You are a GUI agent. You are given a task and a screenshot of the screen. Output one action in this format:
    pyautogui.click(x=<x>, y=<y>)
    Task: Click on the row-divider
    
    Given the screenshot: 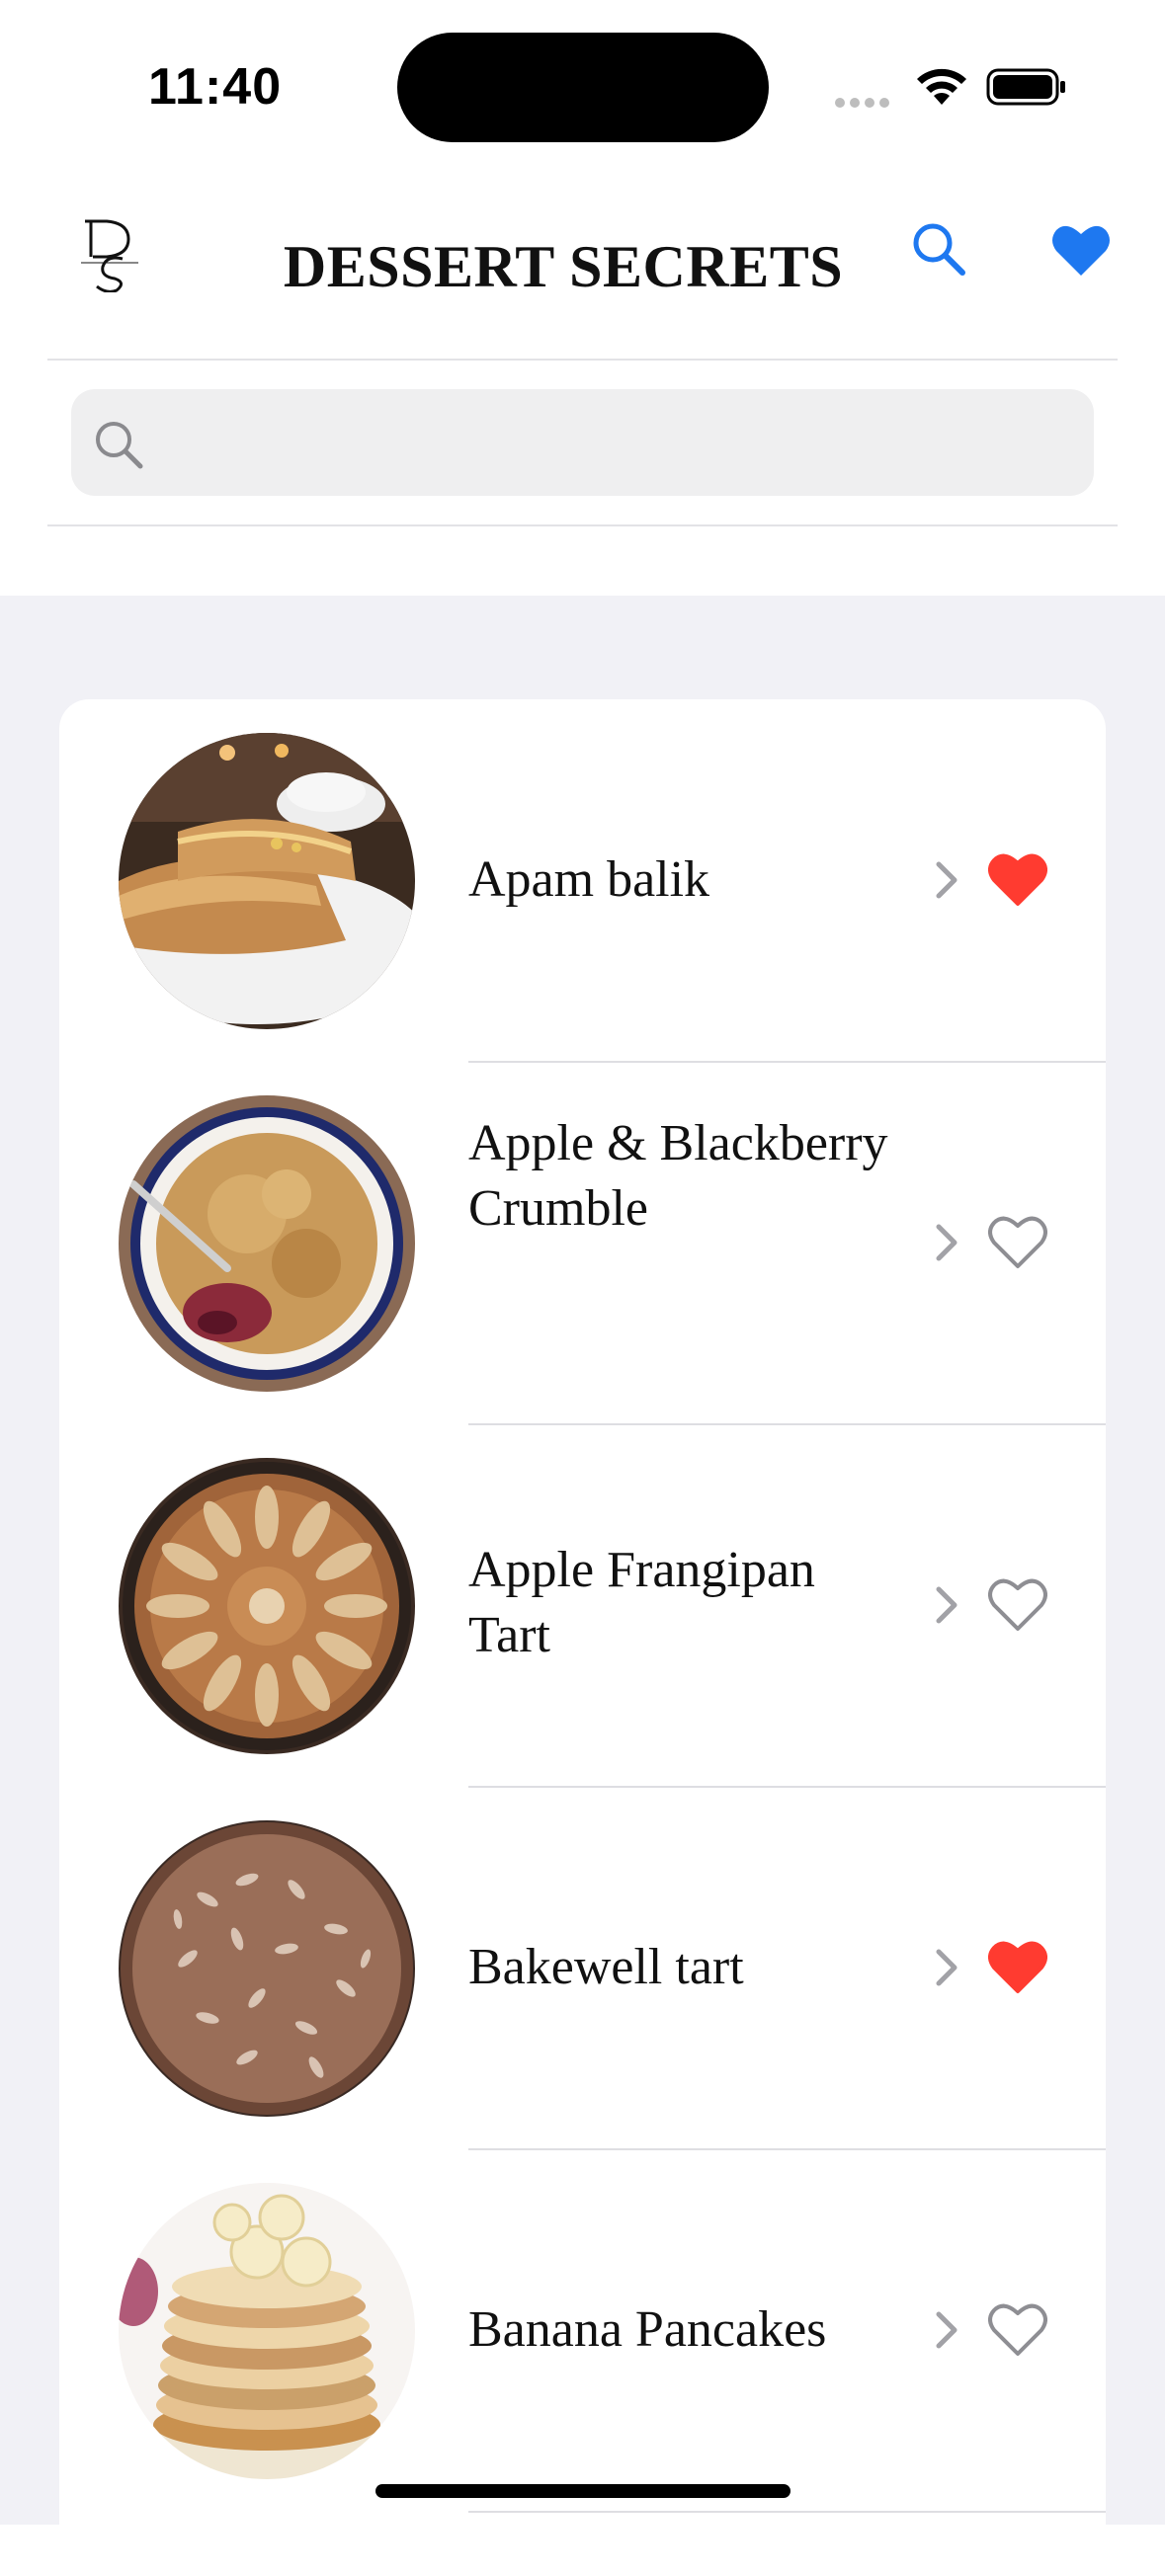 What is the action you would take?
    pyautogui.click(x=787, y=2512)
    